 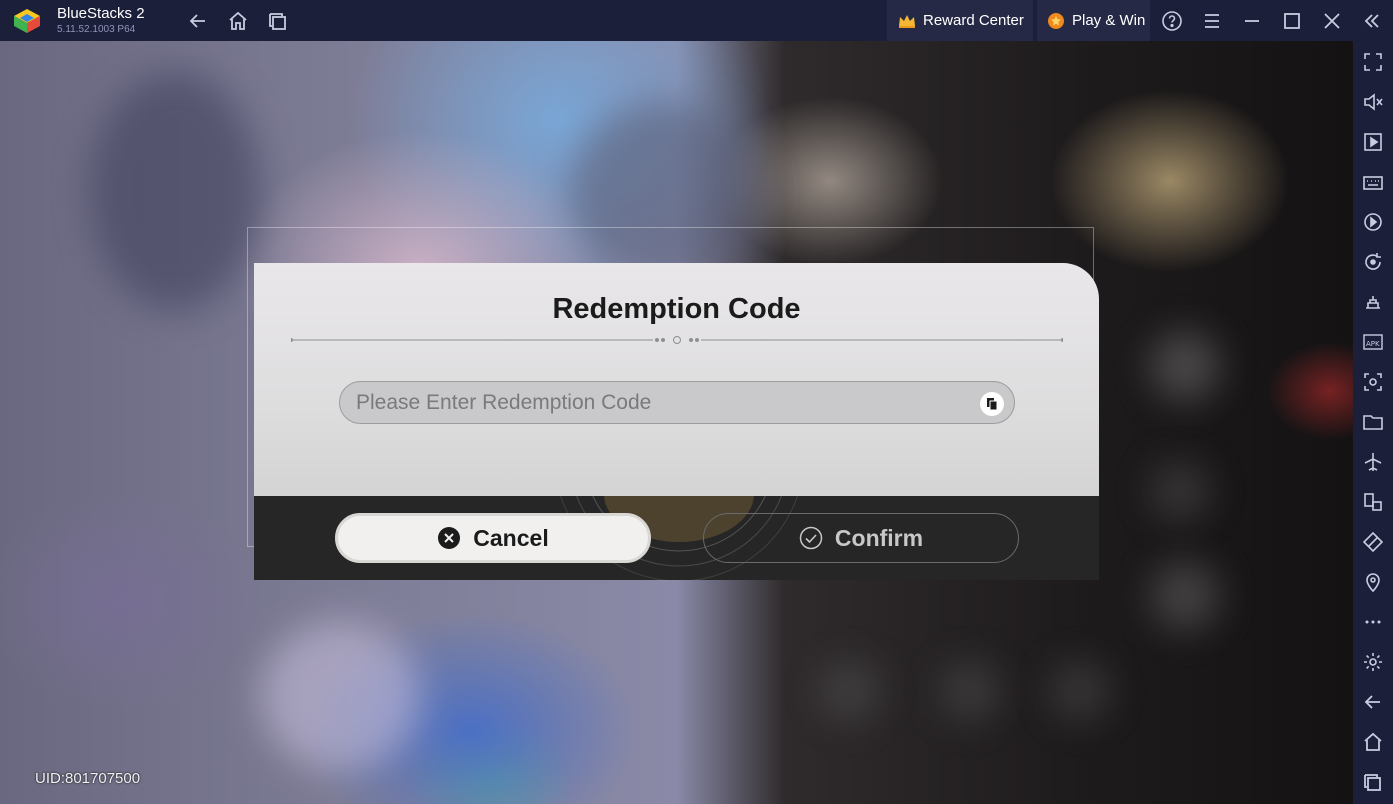 I want to click on confirm-label: Confirm, so click(x=879, y=537).